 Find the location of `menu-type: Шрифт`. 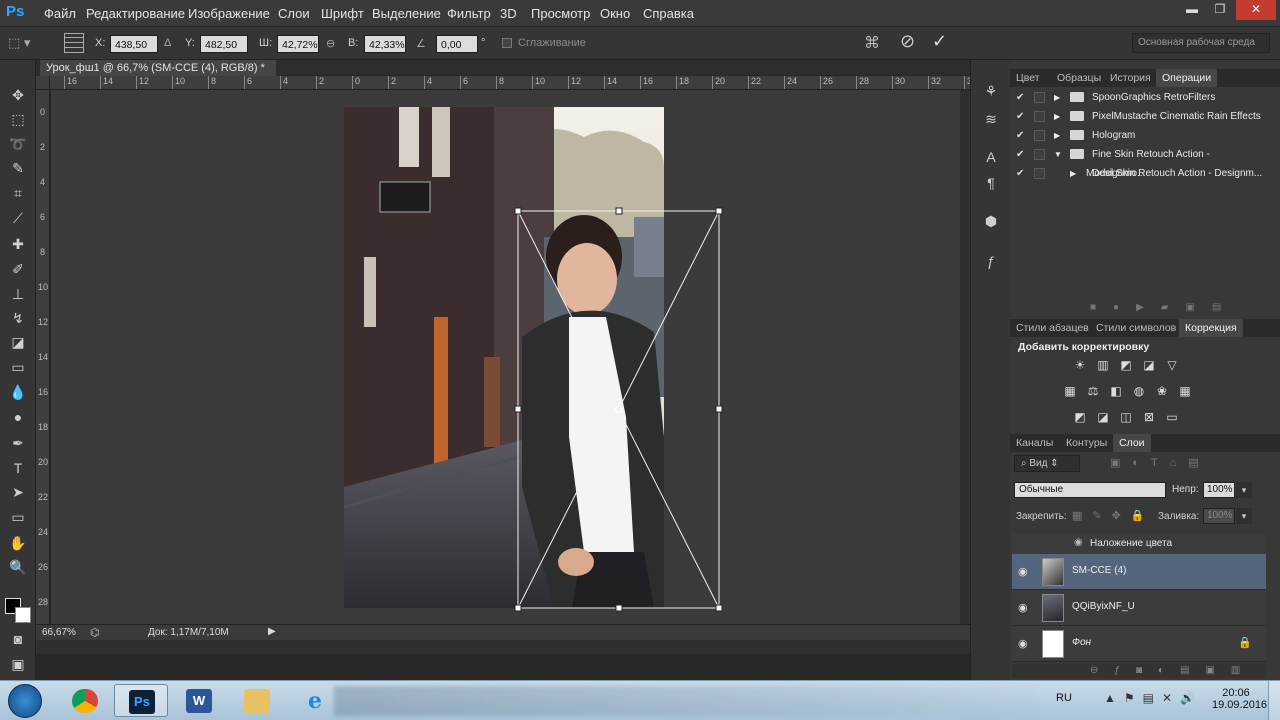

menu-type: Шрифт is located at coordinates (342, 13).